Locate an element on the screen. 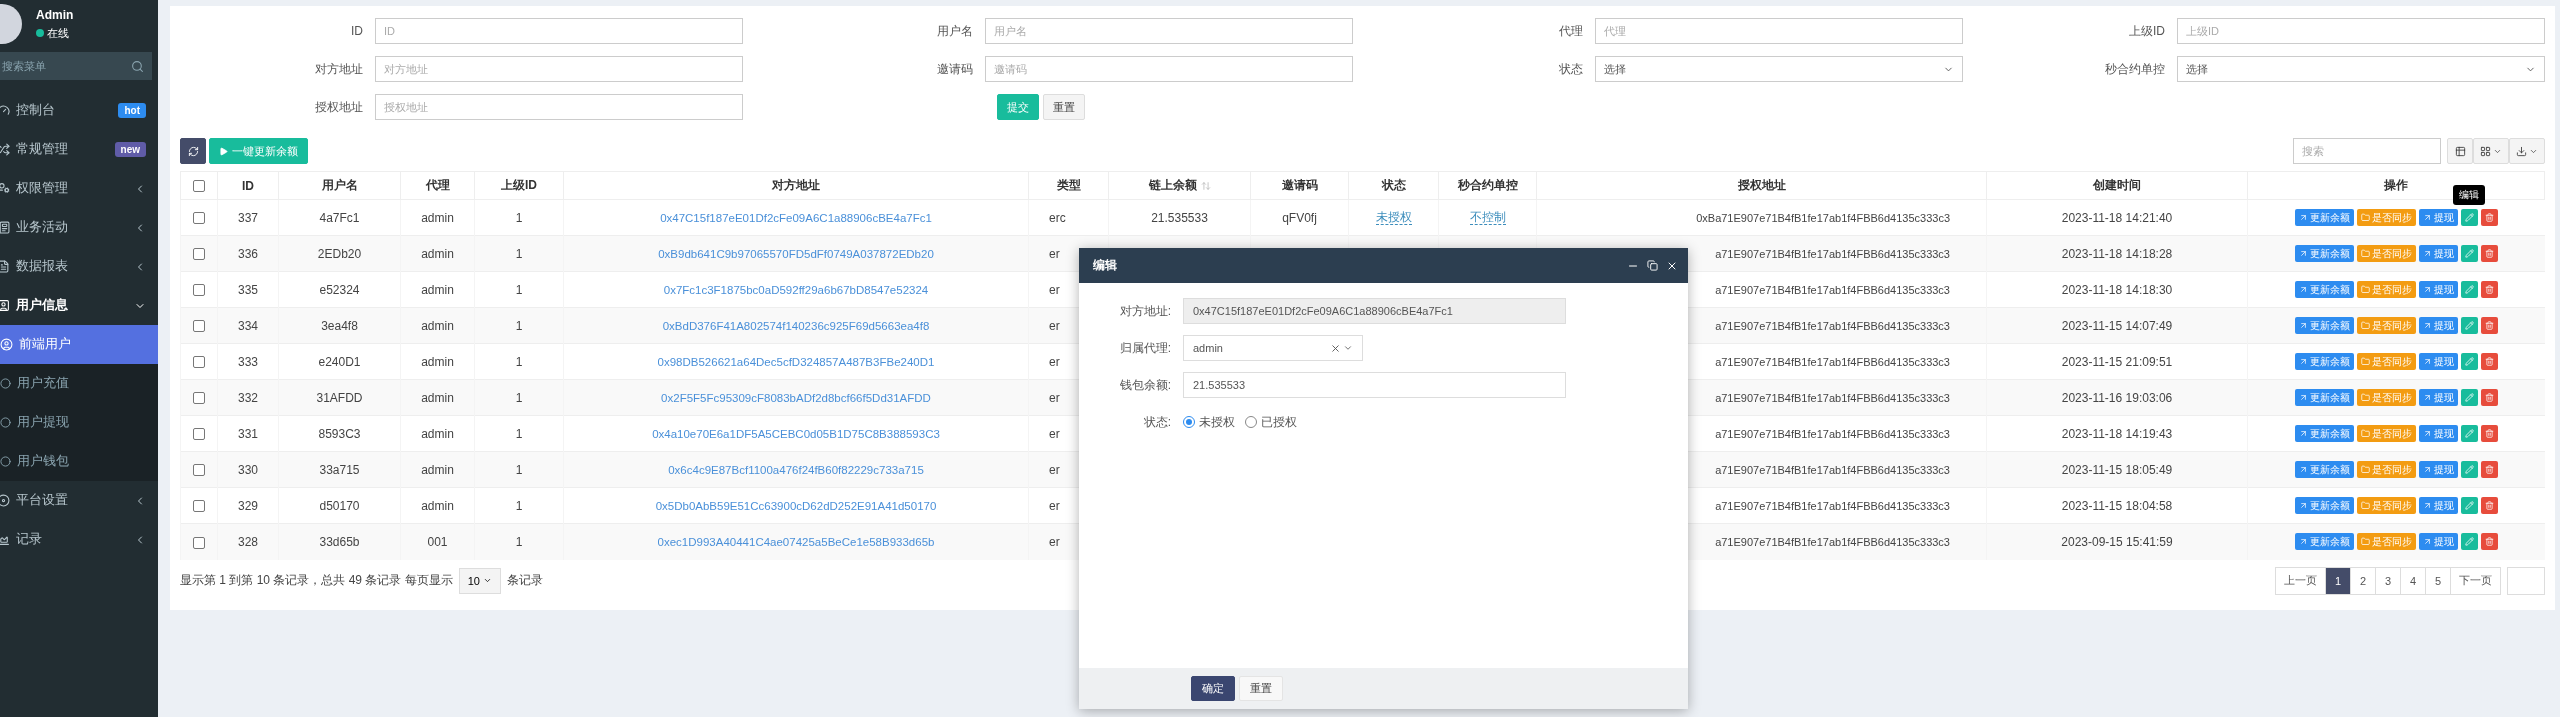  control-link: 不控制 is located at coordinates (1487, 217).